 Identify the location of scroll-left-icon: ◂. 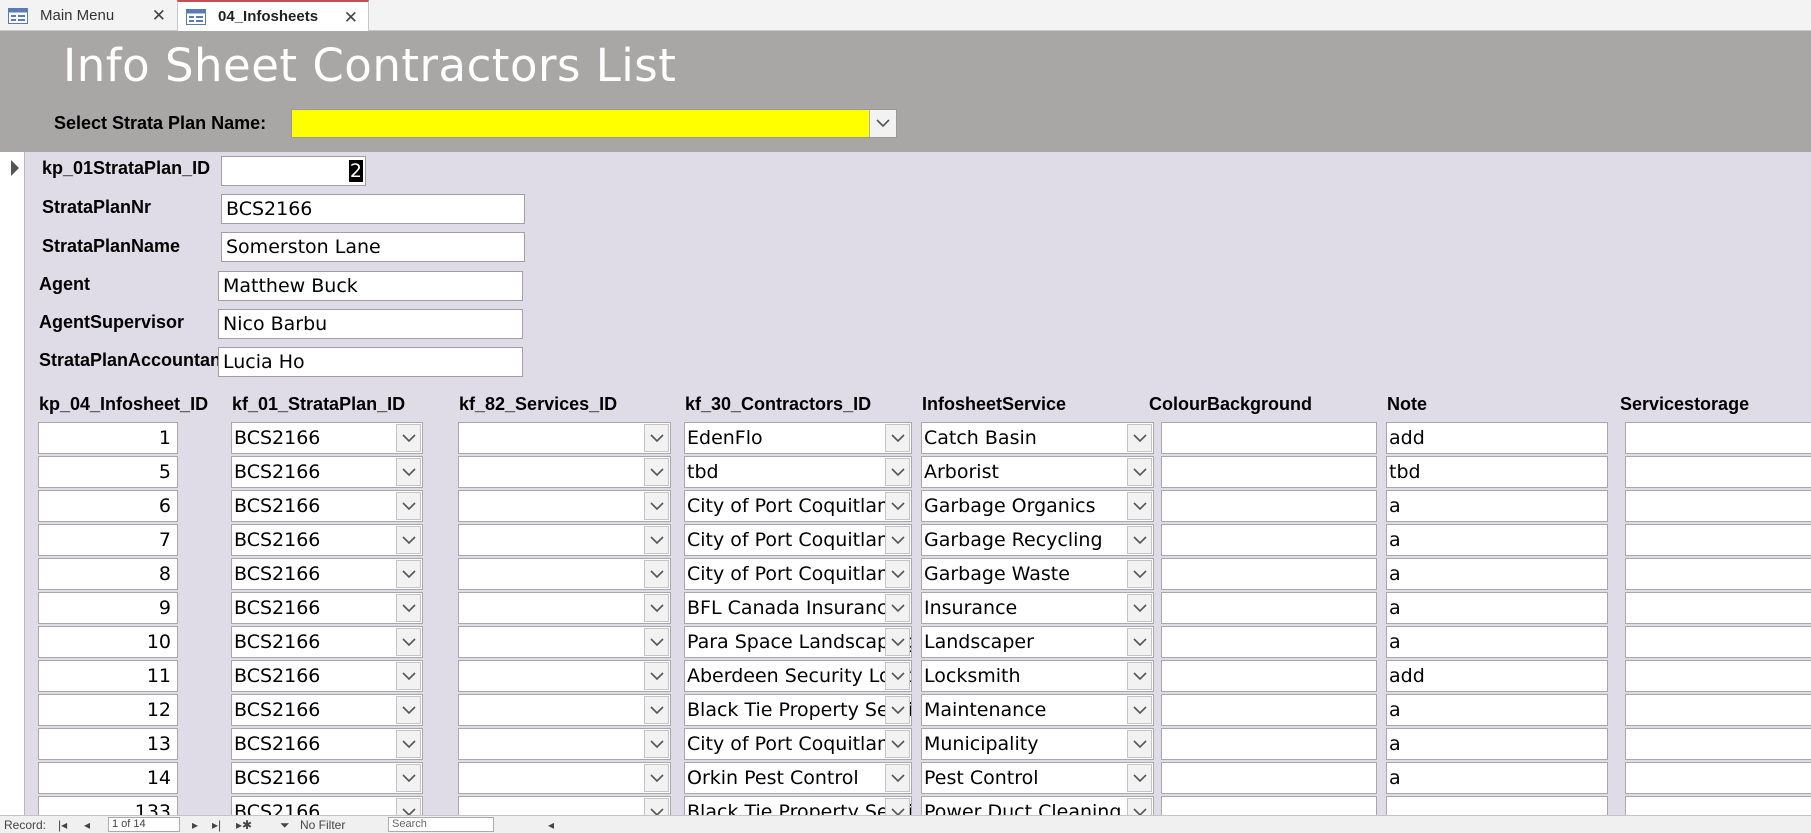
(551, 825).